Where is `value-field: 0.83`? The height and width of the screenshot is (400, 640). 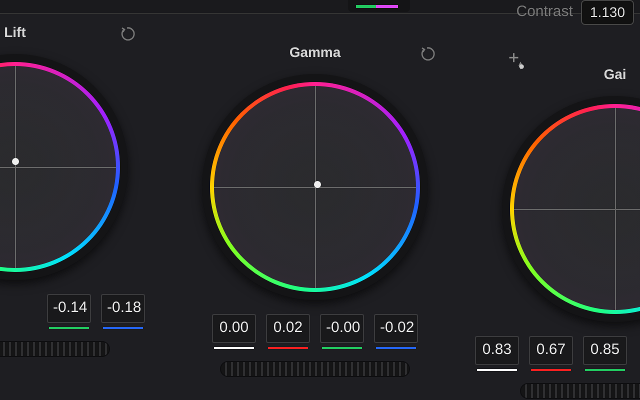 value-field: 0.83 is located at coordinates (497, 350).